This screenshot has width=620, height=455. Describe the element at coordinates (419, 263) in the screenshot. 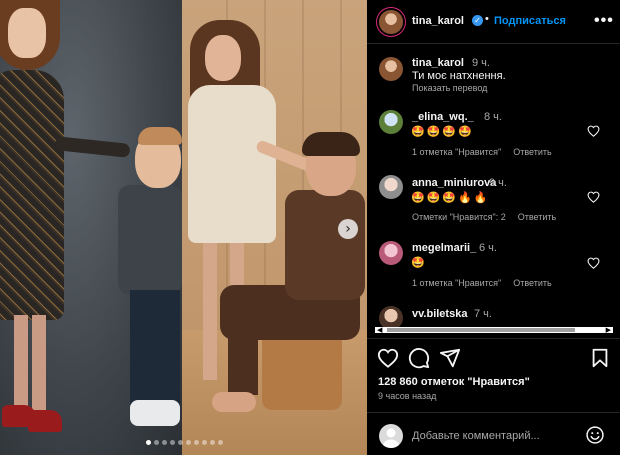

I see `comment-text: 🤩` at that location.